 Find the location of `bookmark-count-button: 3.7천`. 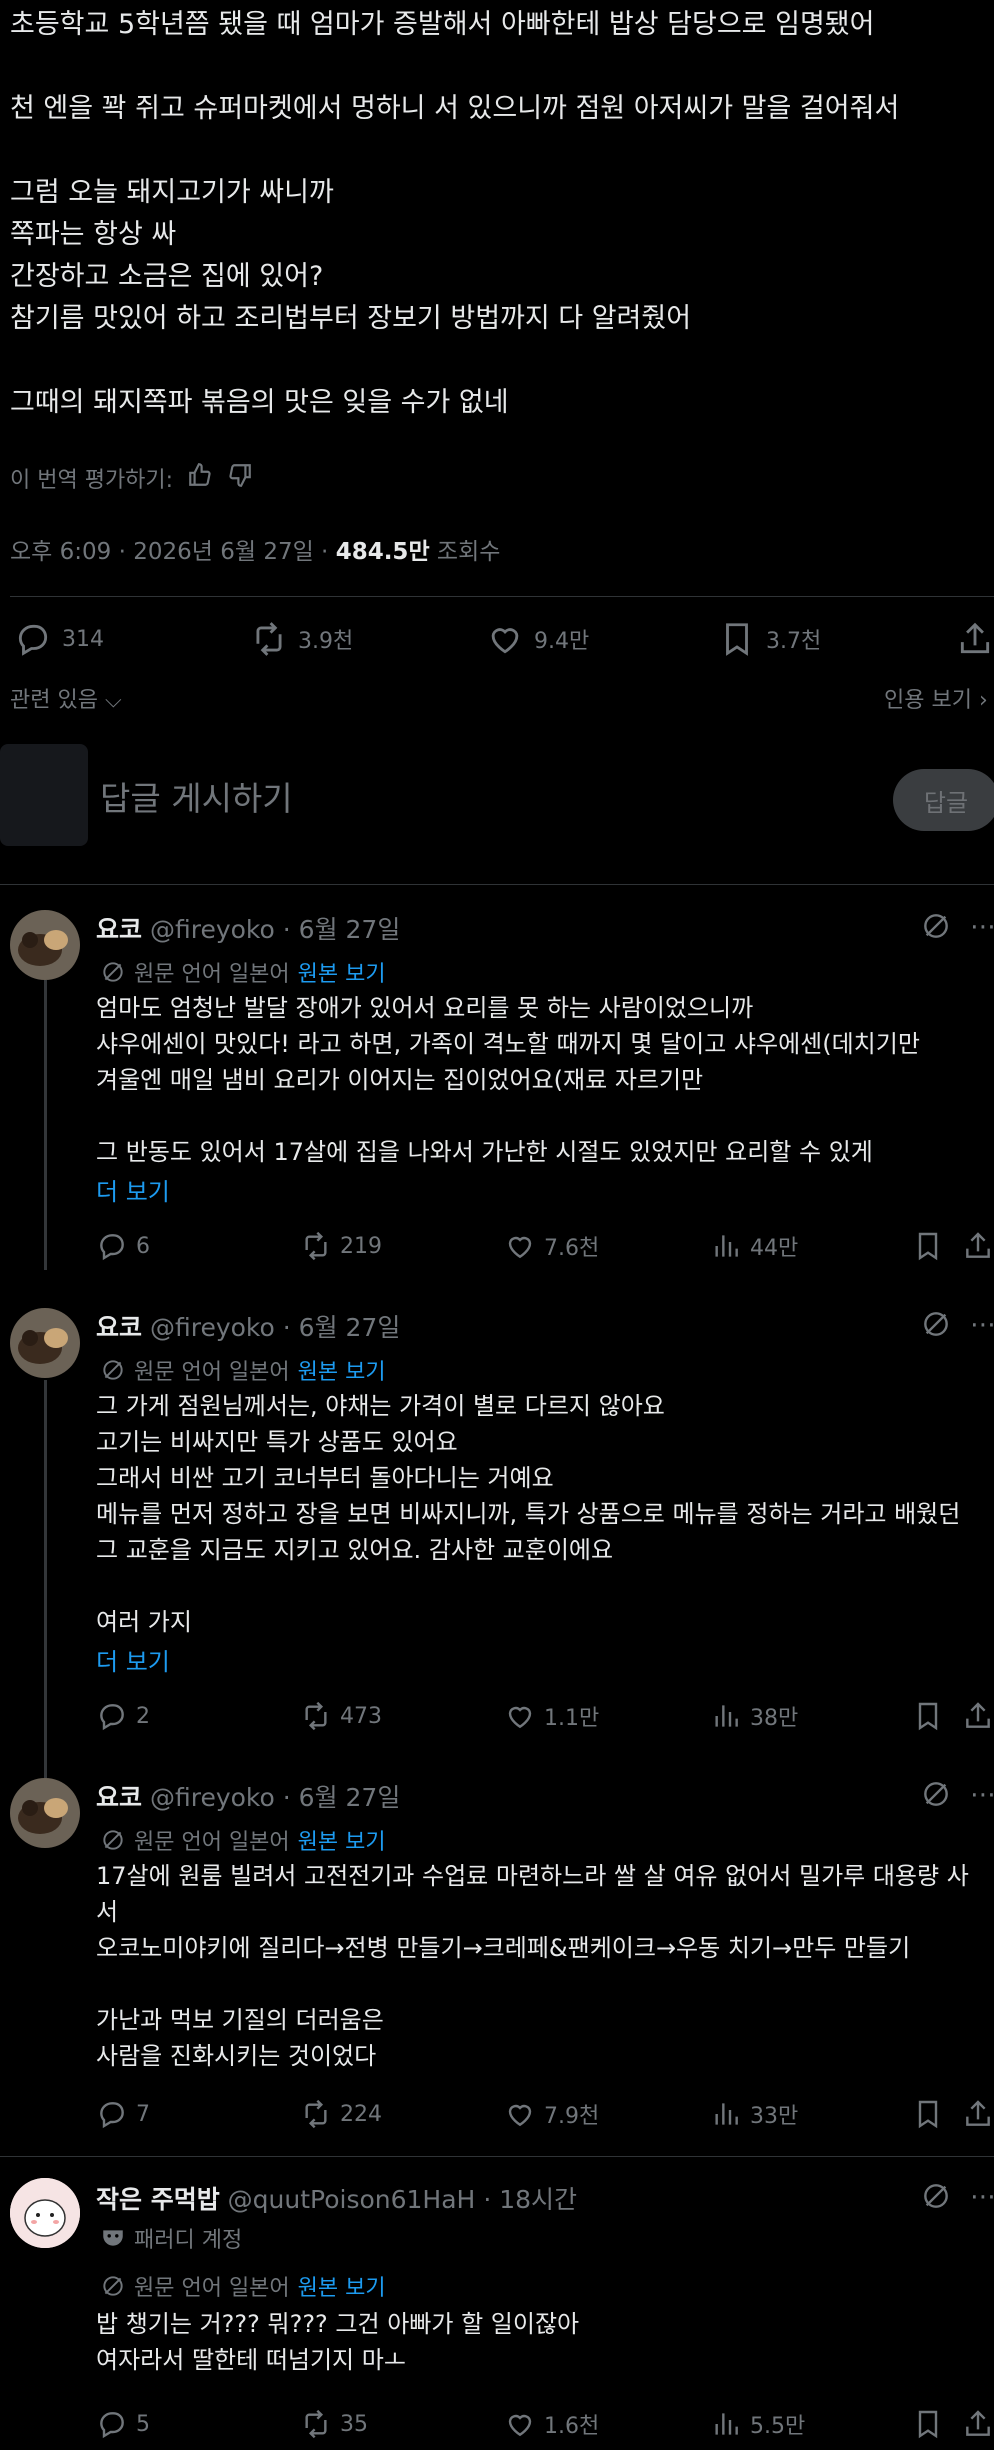

bookmark-count-button: 3.7천 is located at coordinates (769, 639).